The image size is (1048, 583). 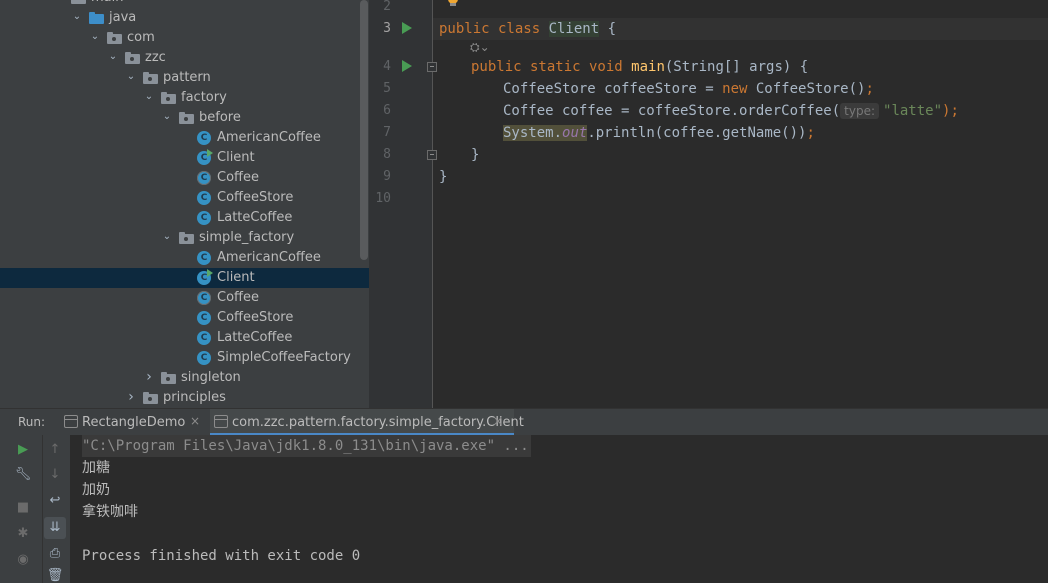 What do you see at coordinates (255, 337) in the screenshot?
I see `tree-item-label: LatteCoffee` at bounding box center [255, 337].